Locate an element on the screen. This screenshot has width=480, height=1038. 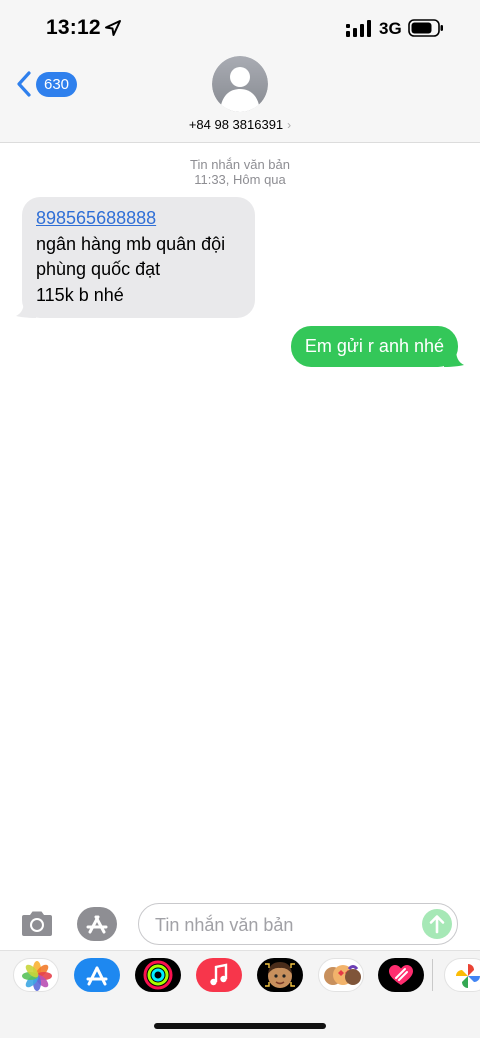
signal-bars-icon is located at coordinates (358, 28).